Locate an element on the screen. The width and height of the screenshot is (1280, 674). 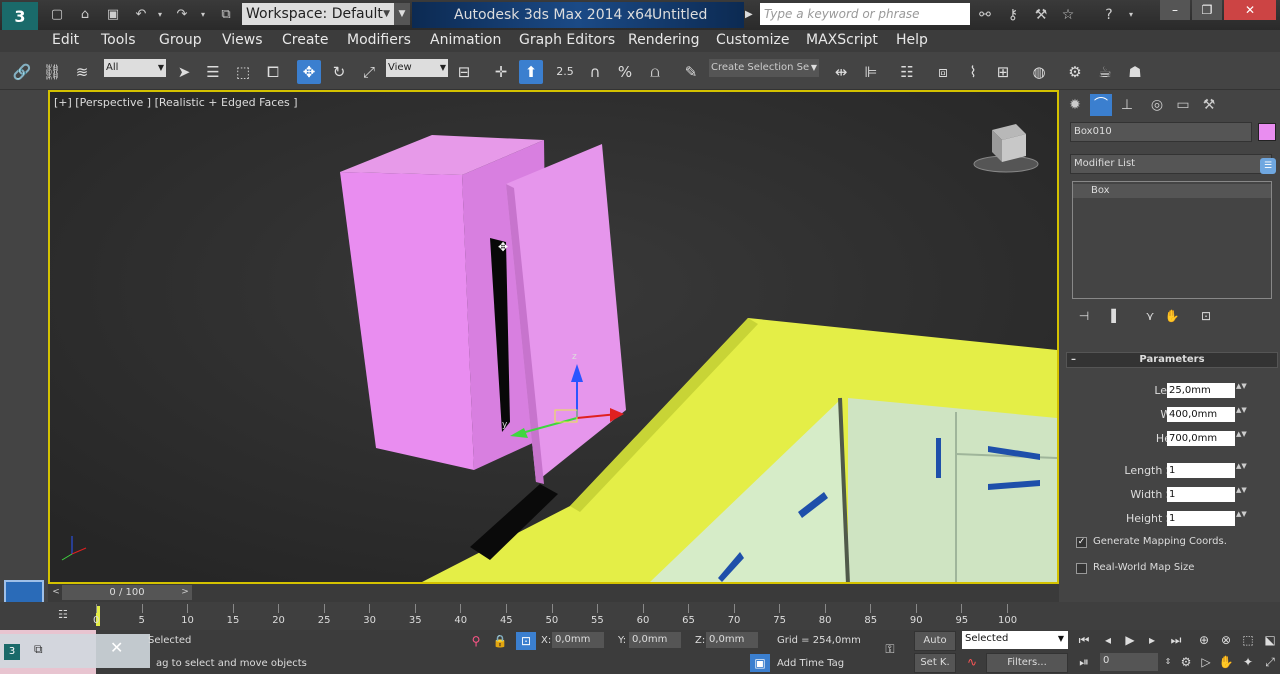
modifier-list-scroll-icon: ☰ is located at coordinates (1268, 166).